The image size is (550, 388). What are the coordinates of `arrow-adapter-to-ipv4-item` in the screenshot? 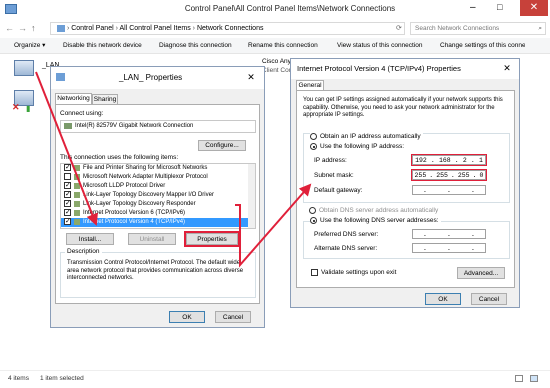 It's located at (66, 148).